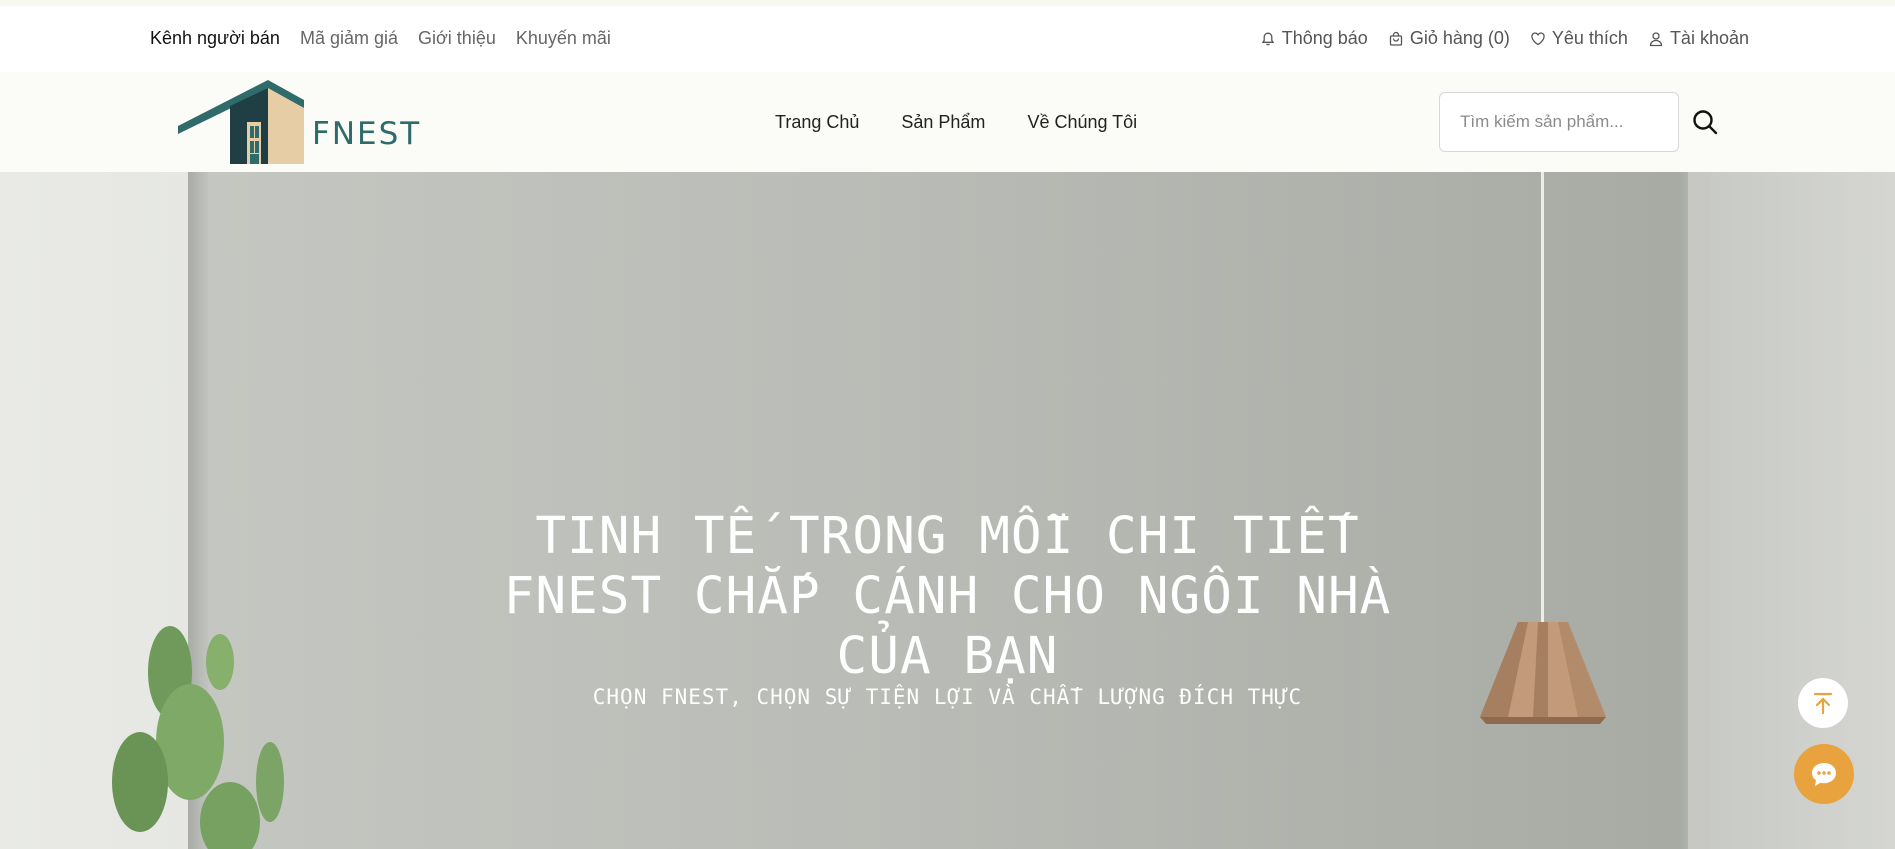  I want to click on account-link: Tài khoản, so click(1698, 38).